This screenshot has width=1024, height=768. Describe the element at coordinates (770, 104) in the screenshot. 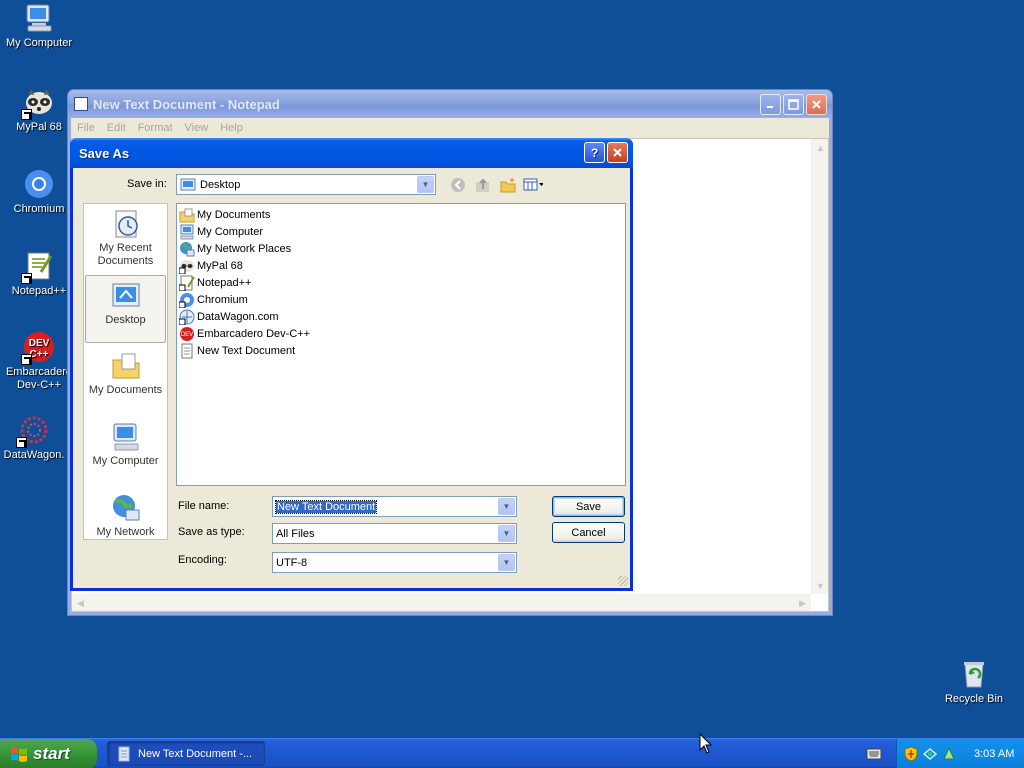

I see `minimize-button` at that location.